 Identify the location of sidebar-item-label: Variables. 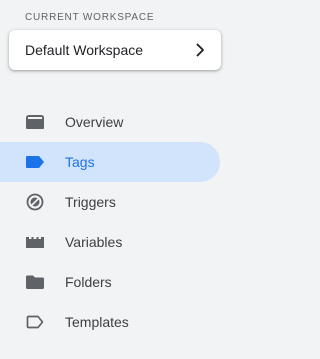
(94, 242).